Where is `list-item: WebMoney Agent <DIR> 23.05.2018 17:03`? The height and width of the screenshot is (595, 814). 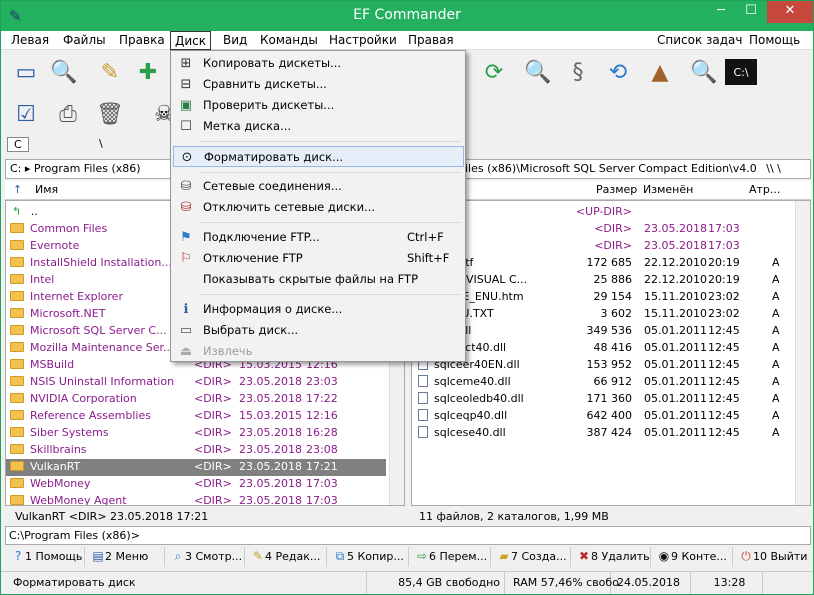
list-item: WebMoney Agent <DIR> 23.05.2018 17:03 is located at coordinates (196, 499).